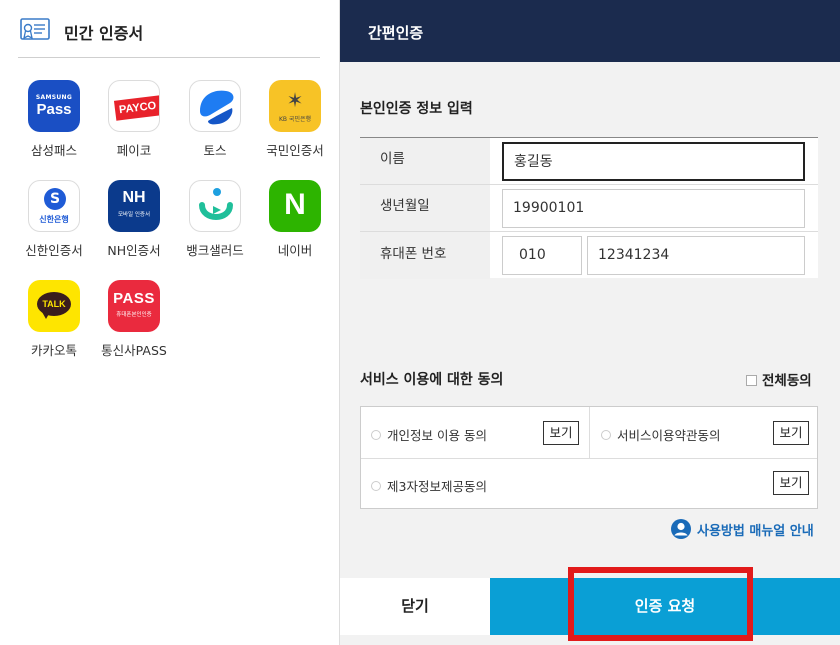 The image size is (840, 645). Describe the element at coordinates (54, 306) in the screenshot. I see `kakaotalk-icon: TALK` at that location.